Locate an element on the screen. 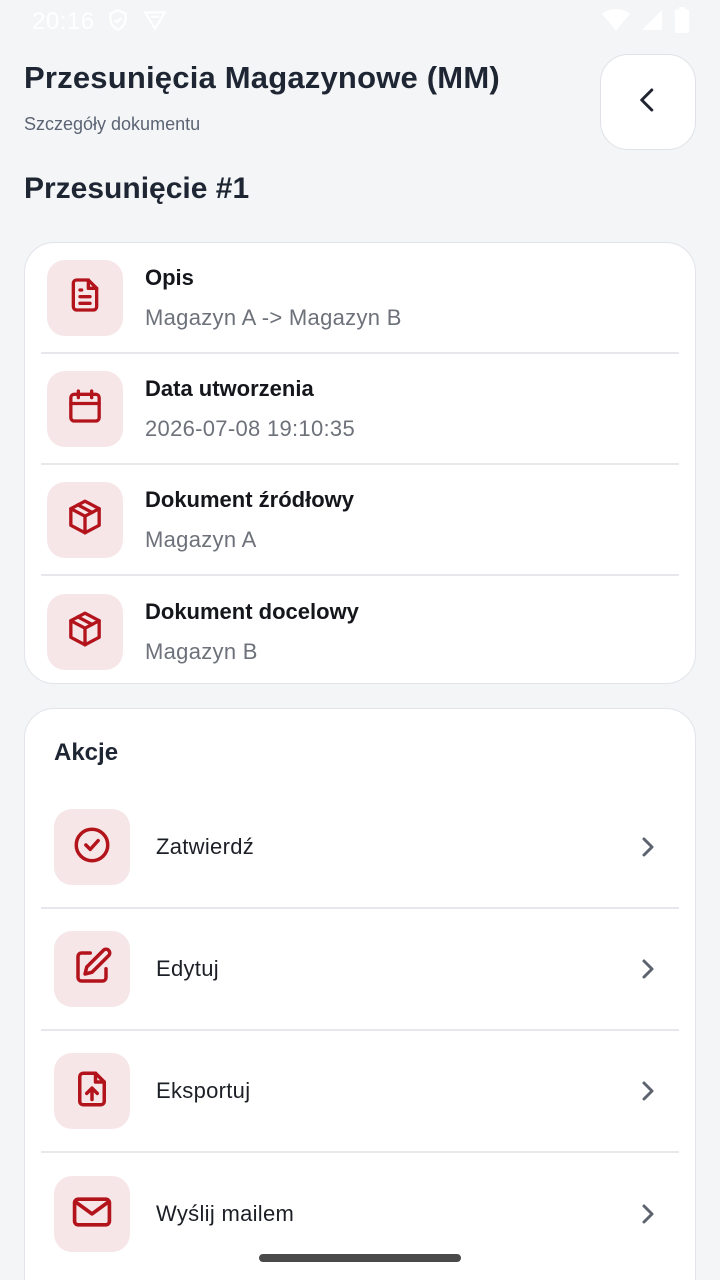  detail-text: Opis Magazyn A -> Magazyn B is located at coordinates (273, 298).